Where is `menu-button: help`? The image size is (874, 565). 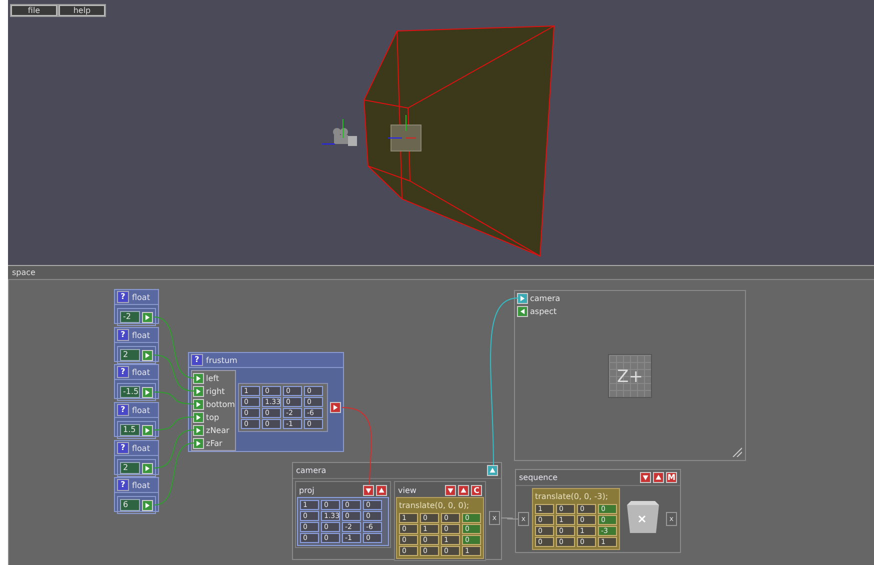
menu-button: help is located at coordinates (82, 10).